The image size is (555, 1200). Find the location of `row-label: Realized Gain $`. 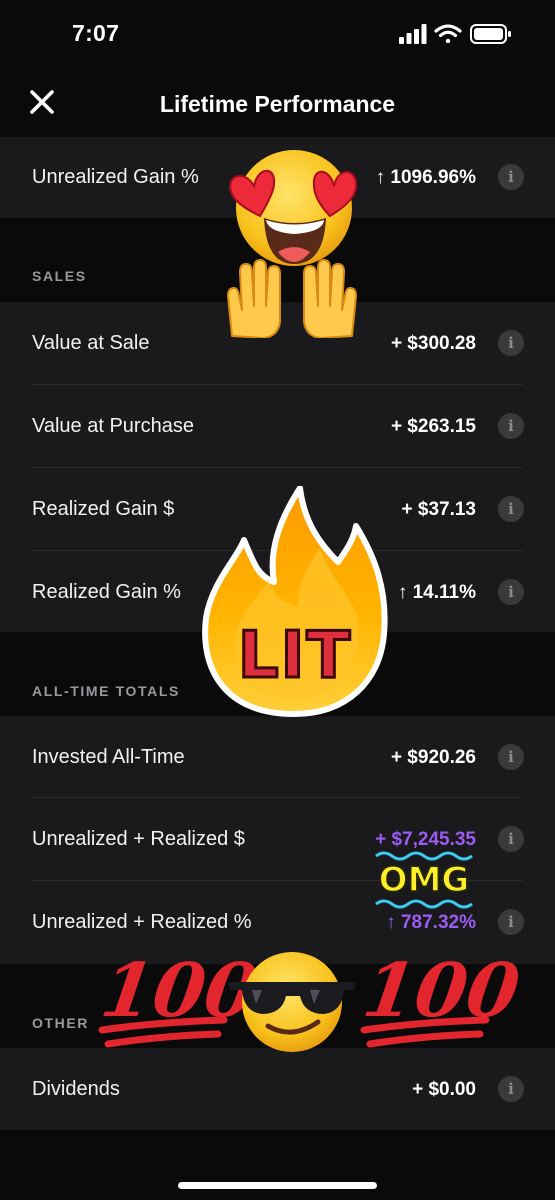

row-label: Realized Gain $ is located at coordinates (103, 509).